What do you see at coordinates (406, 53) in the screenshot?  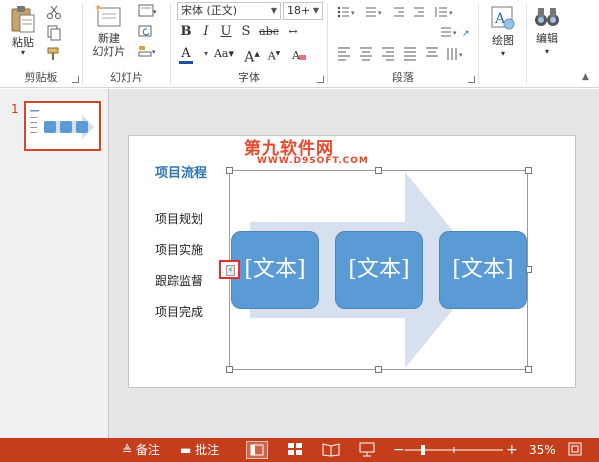 I see `alignment-buttons-row: ▾` at bounding box center [406, 53].